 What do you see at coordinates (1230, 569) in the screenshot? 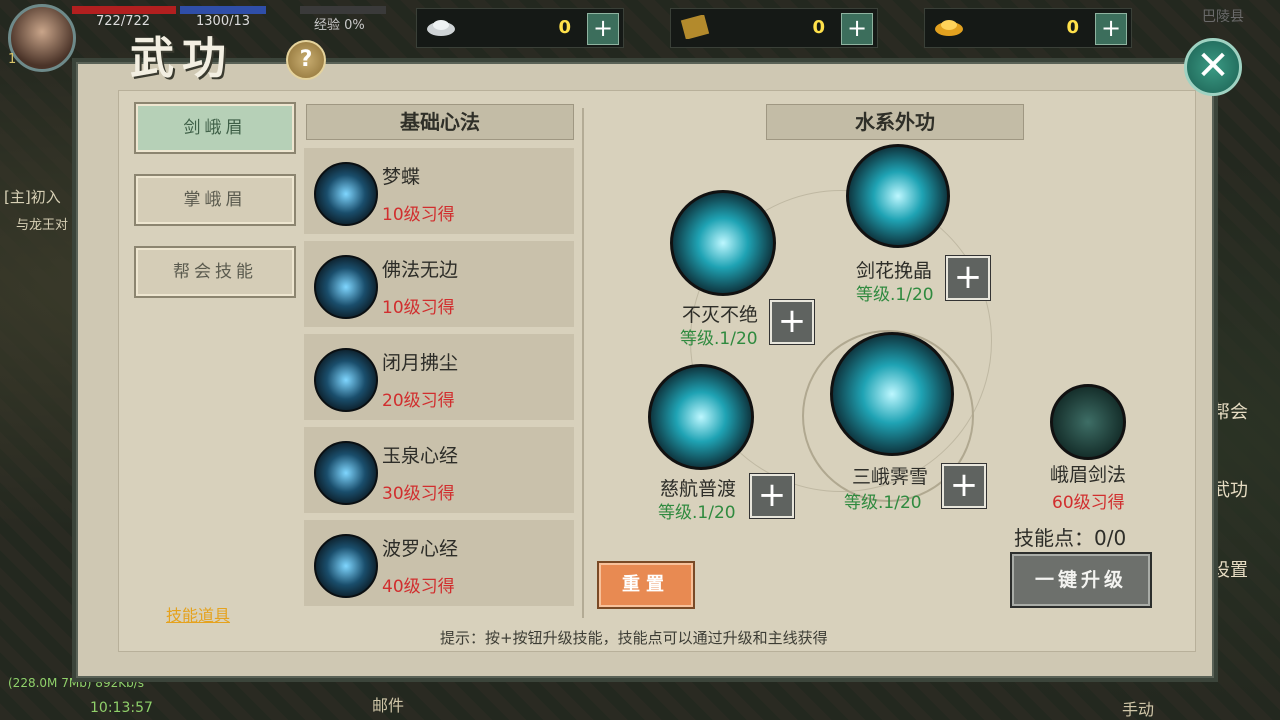
I see `settings-shortcut: 设置` at bounding box center [1230, 569].